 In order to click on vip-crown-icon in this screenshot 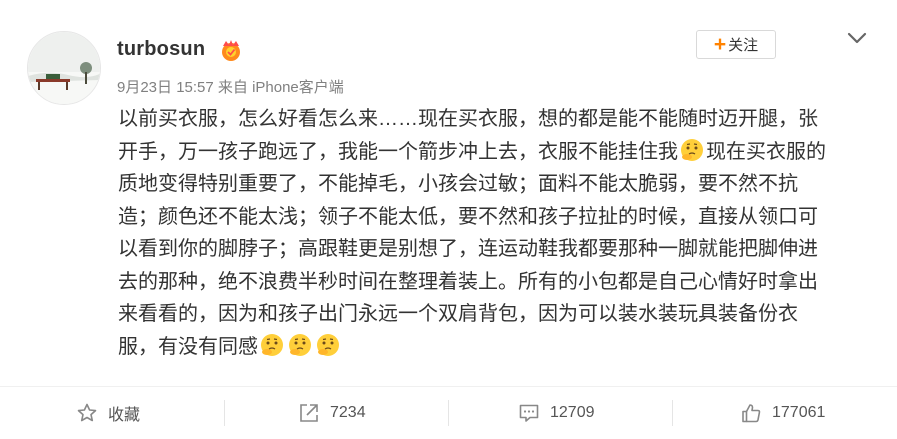, I will do `click(231, 50)`.